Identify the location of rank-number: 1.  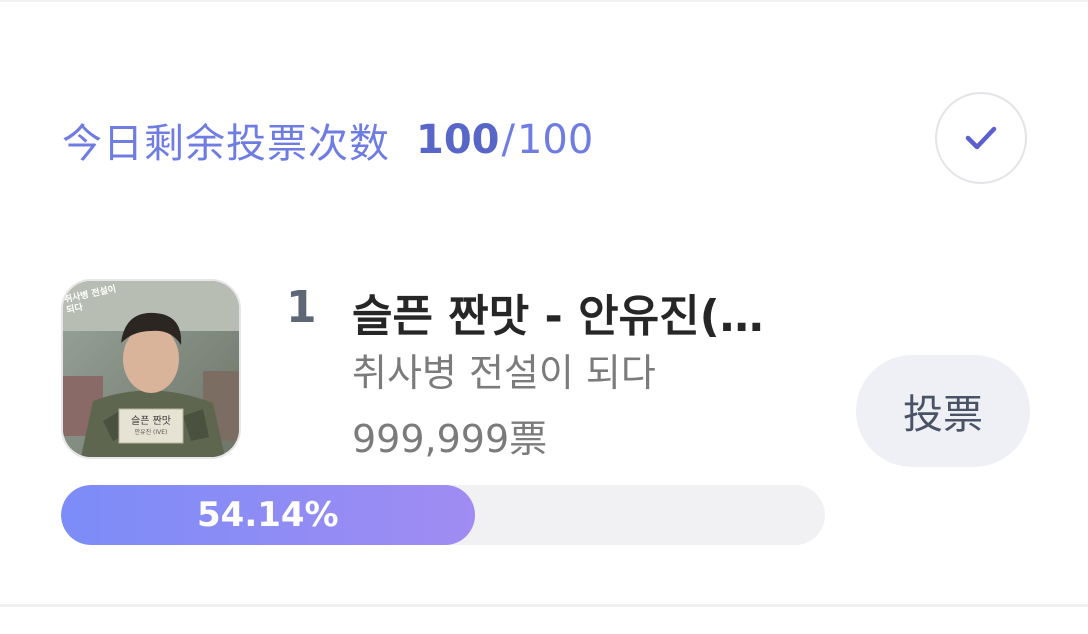
(301, 307).